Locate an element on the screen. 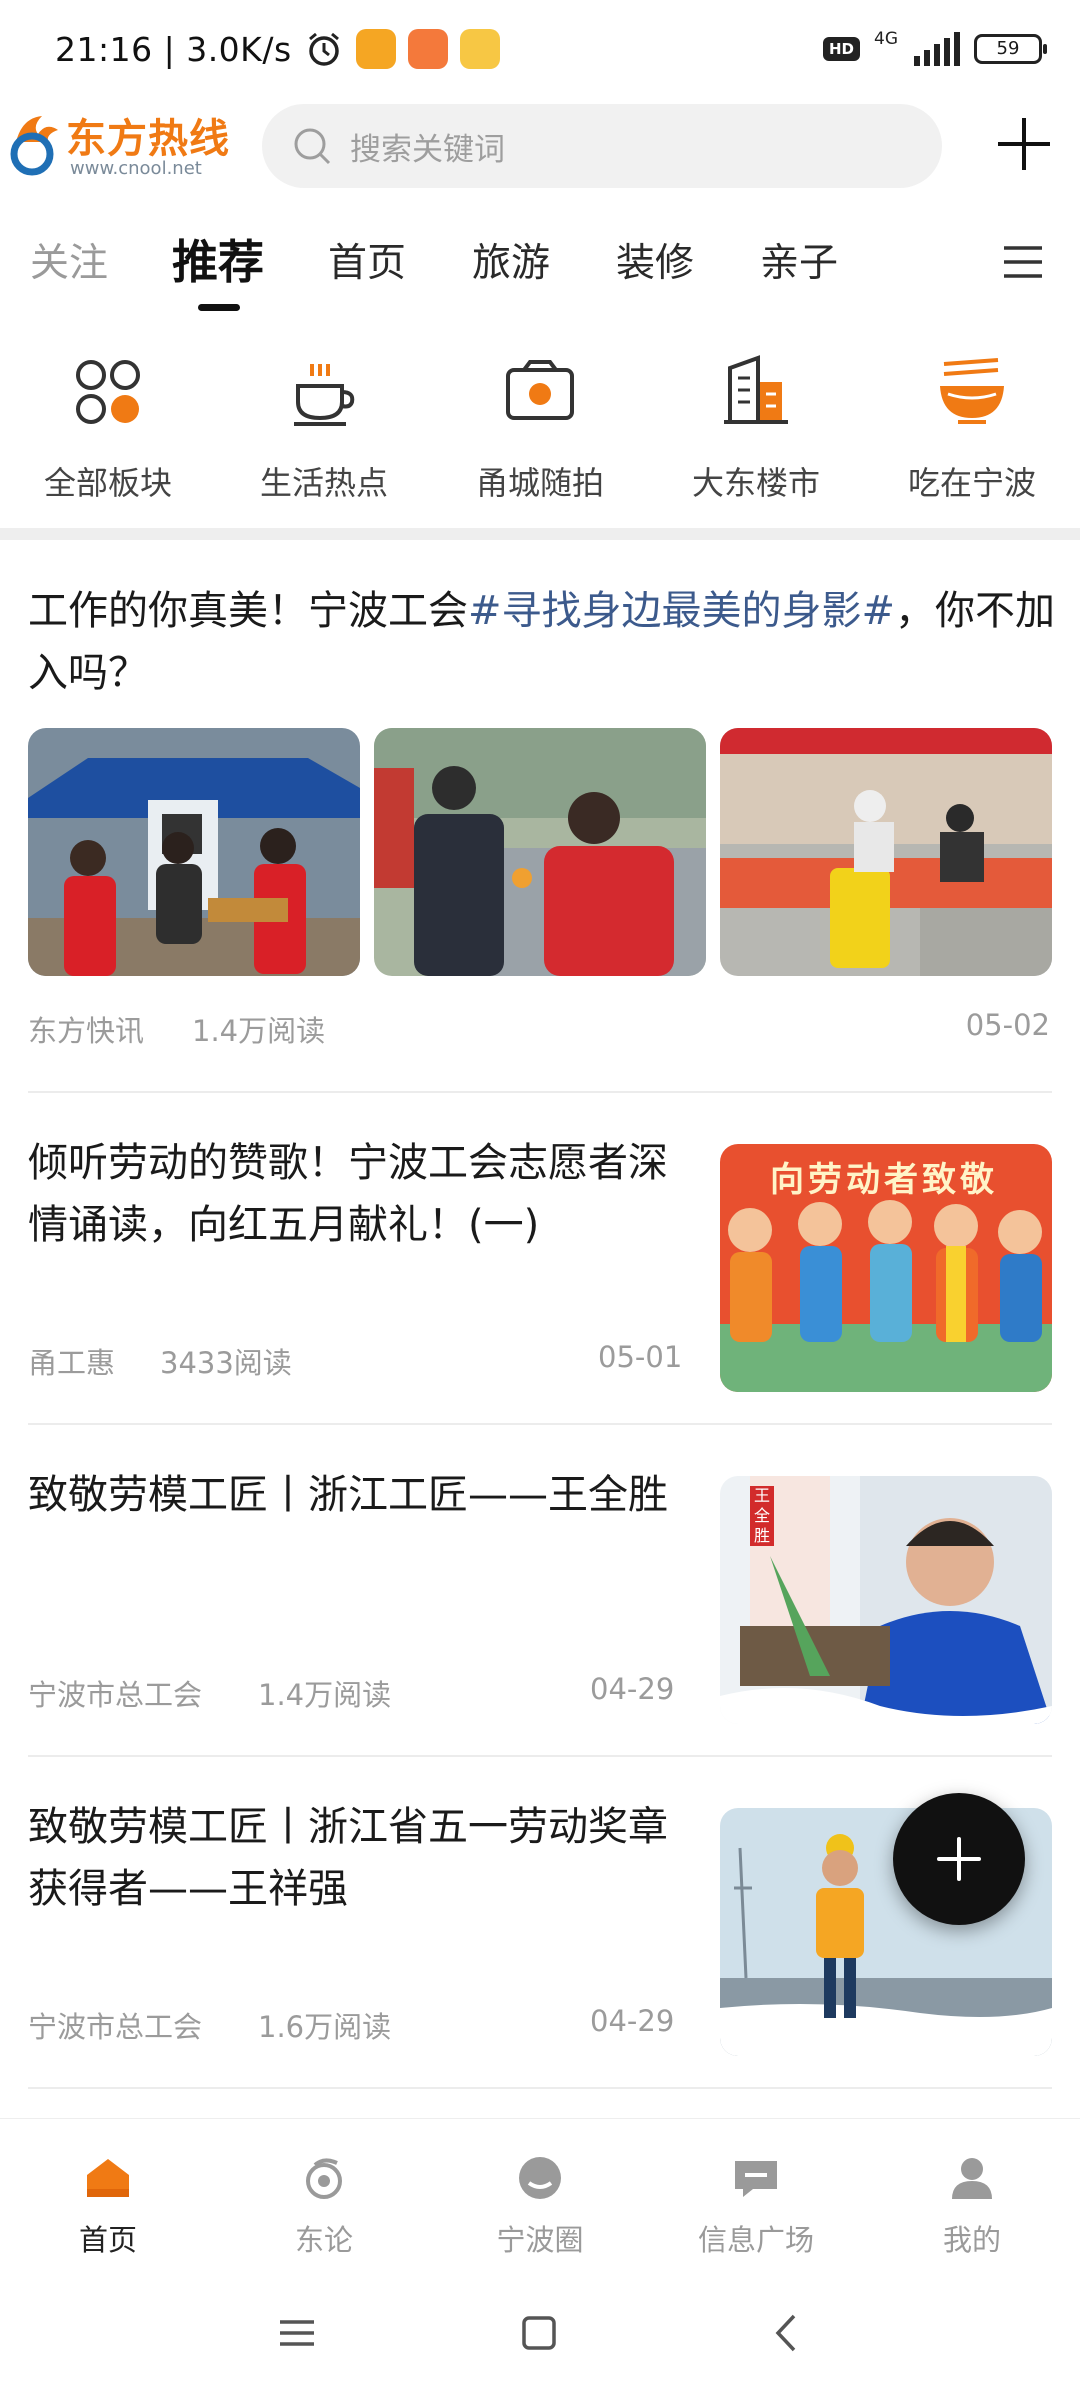  forum-icon is located at coordinates (324, 2178).